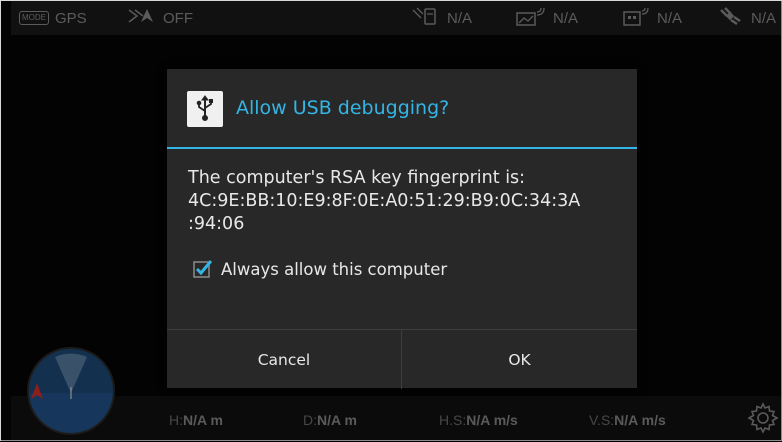 Image resolution: width=782 pixels, height=442 pixels. Describe the element at coordinates (519, 359) in the screenshot. I see `ok-button: OK` at that location.